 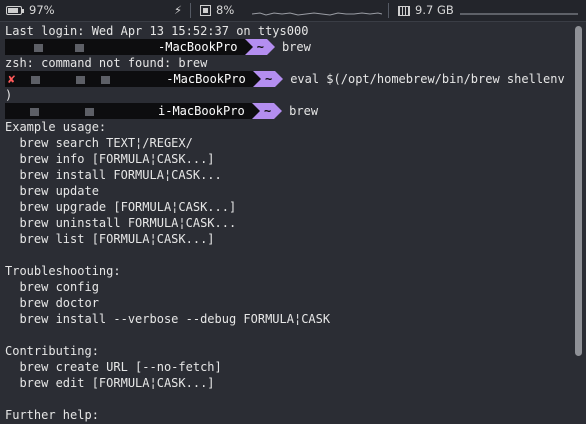 I want to click on scrollbar-thumb, so click(x=578, y=191).